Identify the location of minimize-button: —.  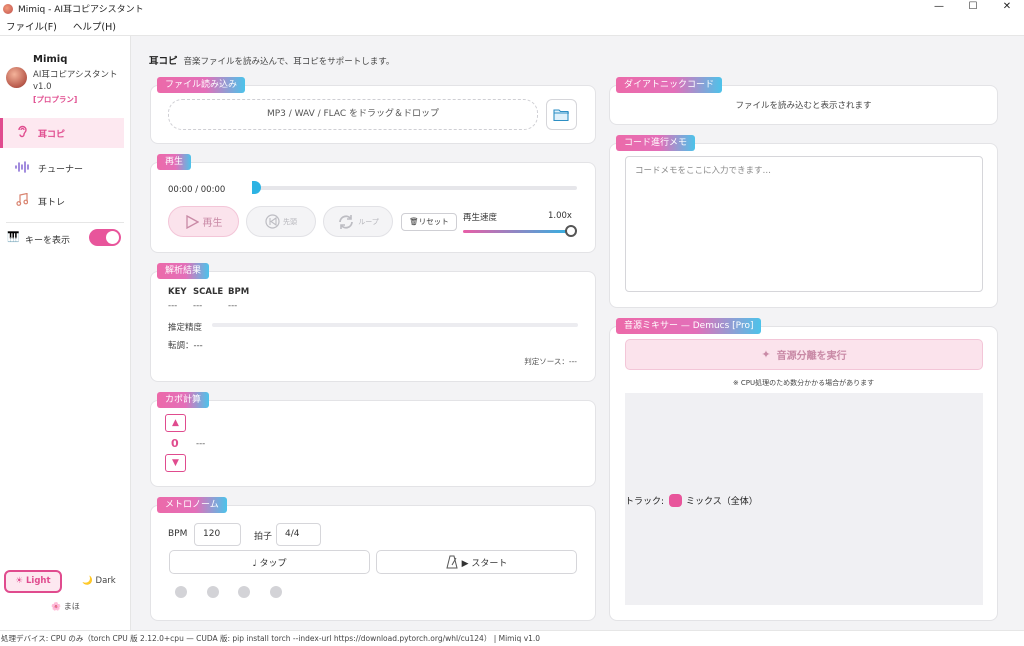
(939, 8).